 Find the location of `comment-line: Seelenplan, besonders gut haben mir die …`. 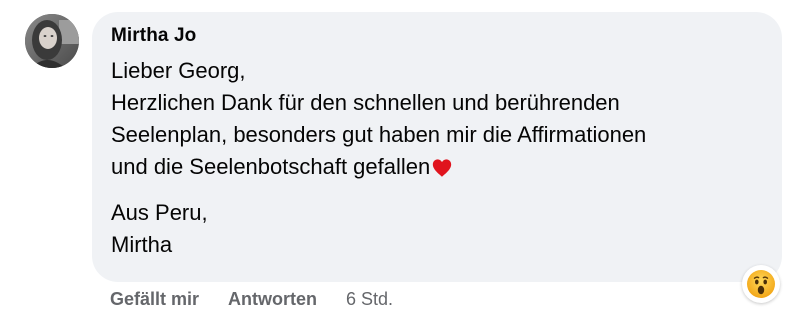

comment-line: Seelenplan, besonders gut haben mir die … is located at coordinates (379, 134).